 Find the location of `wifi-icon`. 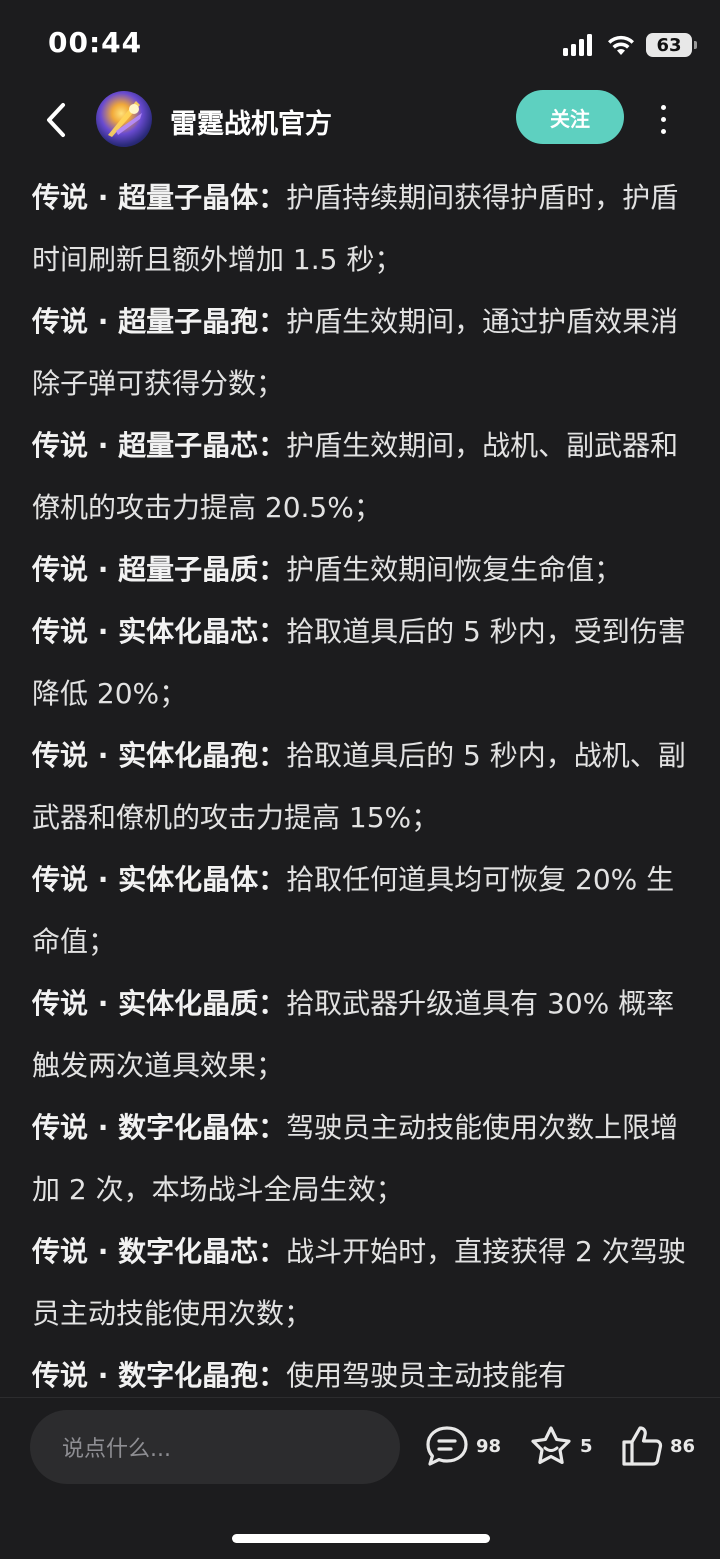

wifi-icon is located at coordinates (621, 45).